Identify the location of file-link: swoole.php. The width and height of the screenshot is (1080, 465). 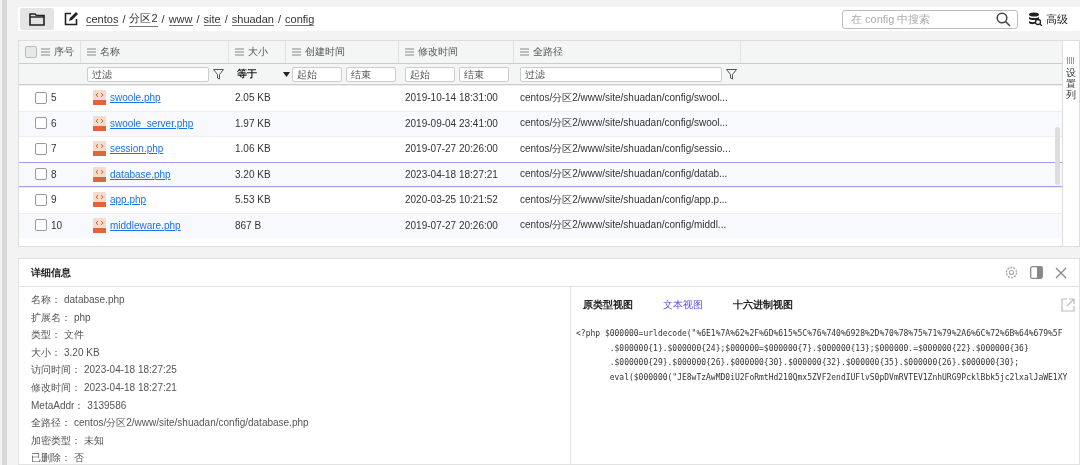
(135, 98).